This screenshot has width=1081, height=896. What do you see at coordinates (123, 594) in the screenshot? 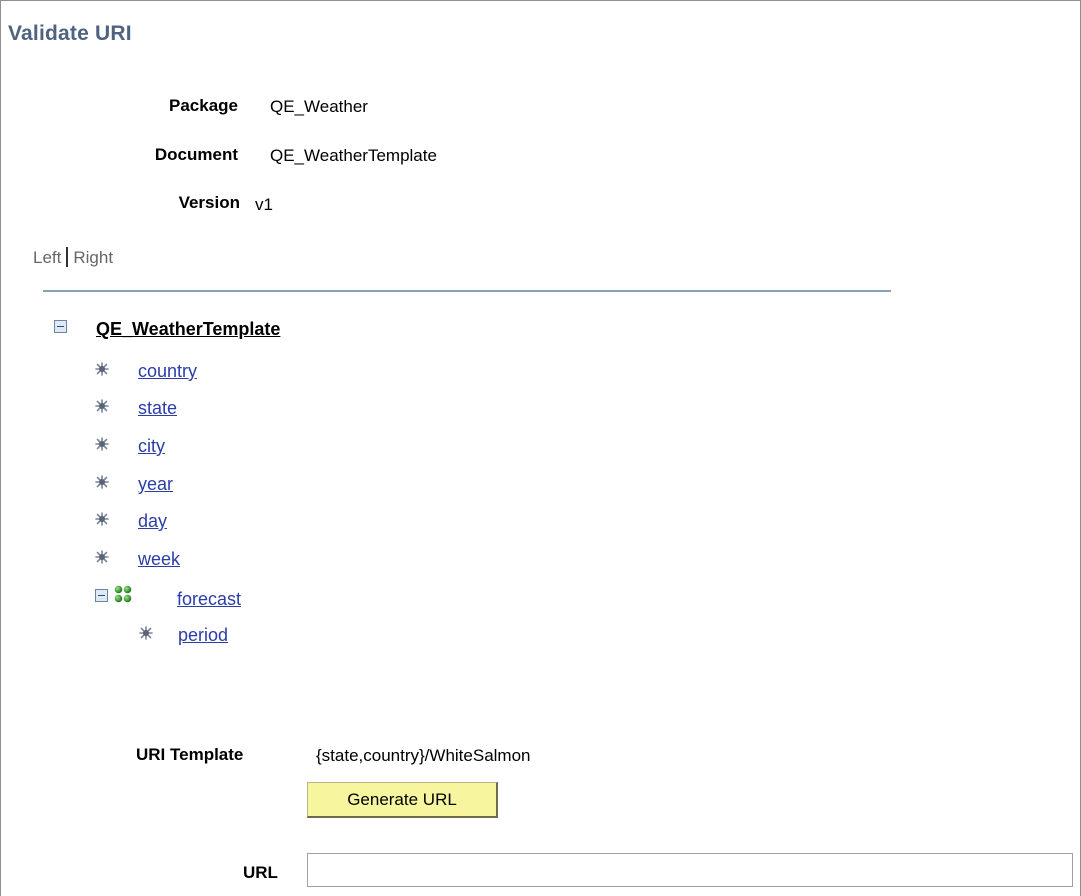
I see `collection-icon` at bounding box center [123, 594].